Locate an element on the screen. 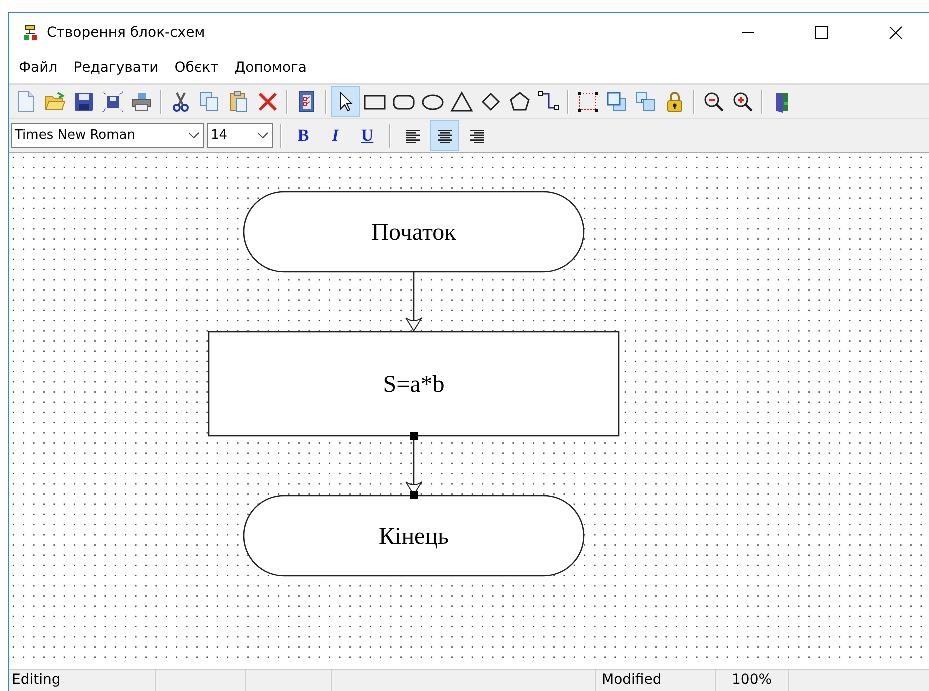  size-dropdown: 14 is located at coordinates (240, 135).